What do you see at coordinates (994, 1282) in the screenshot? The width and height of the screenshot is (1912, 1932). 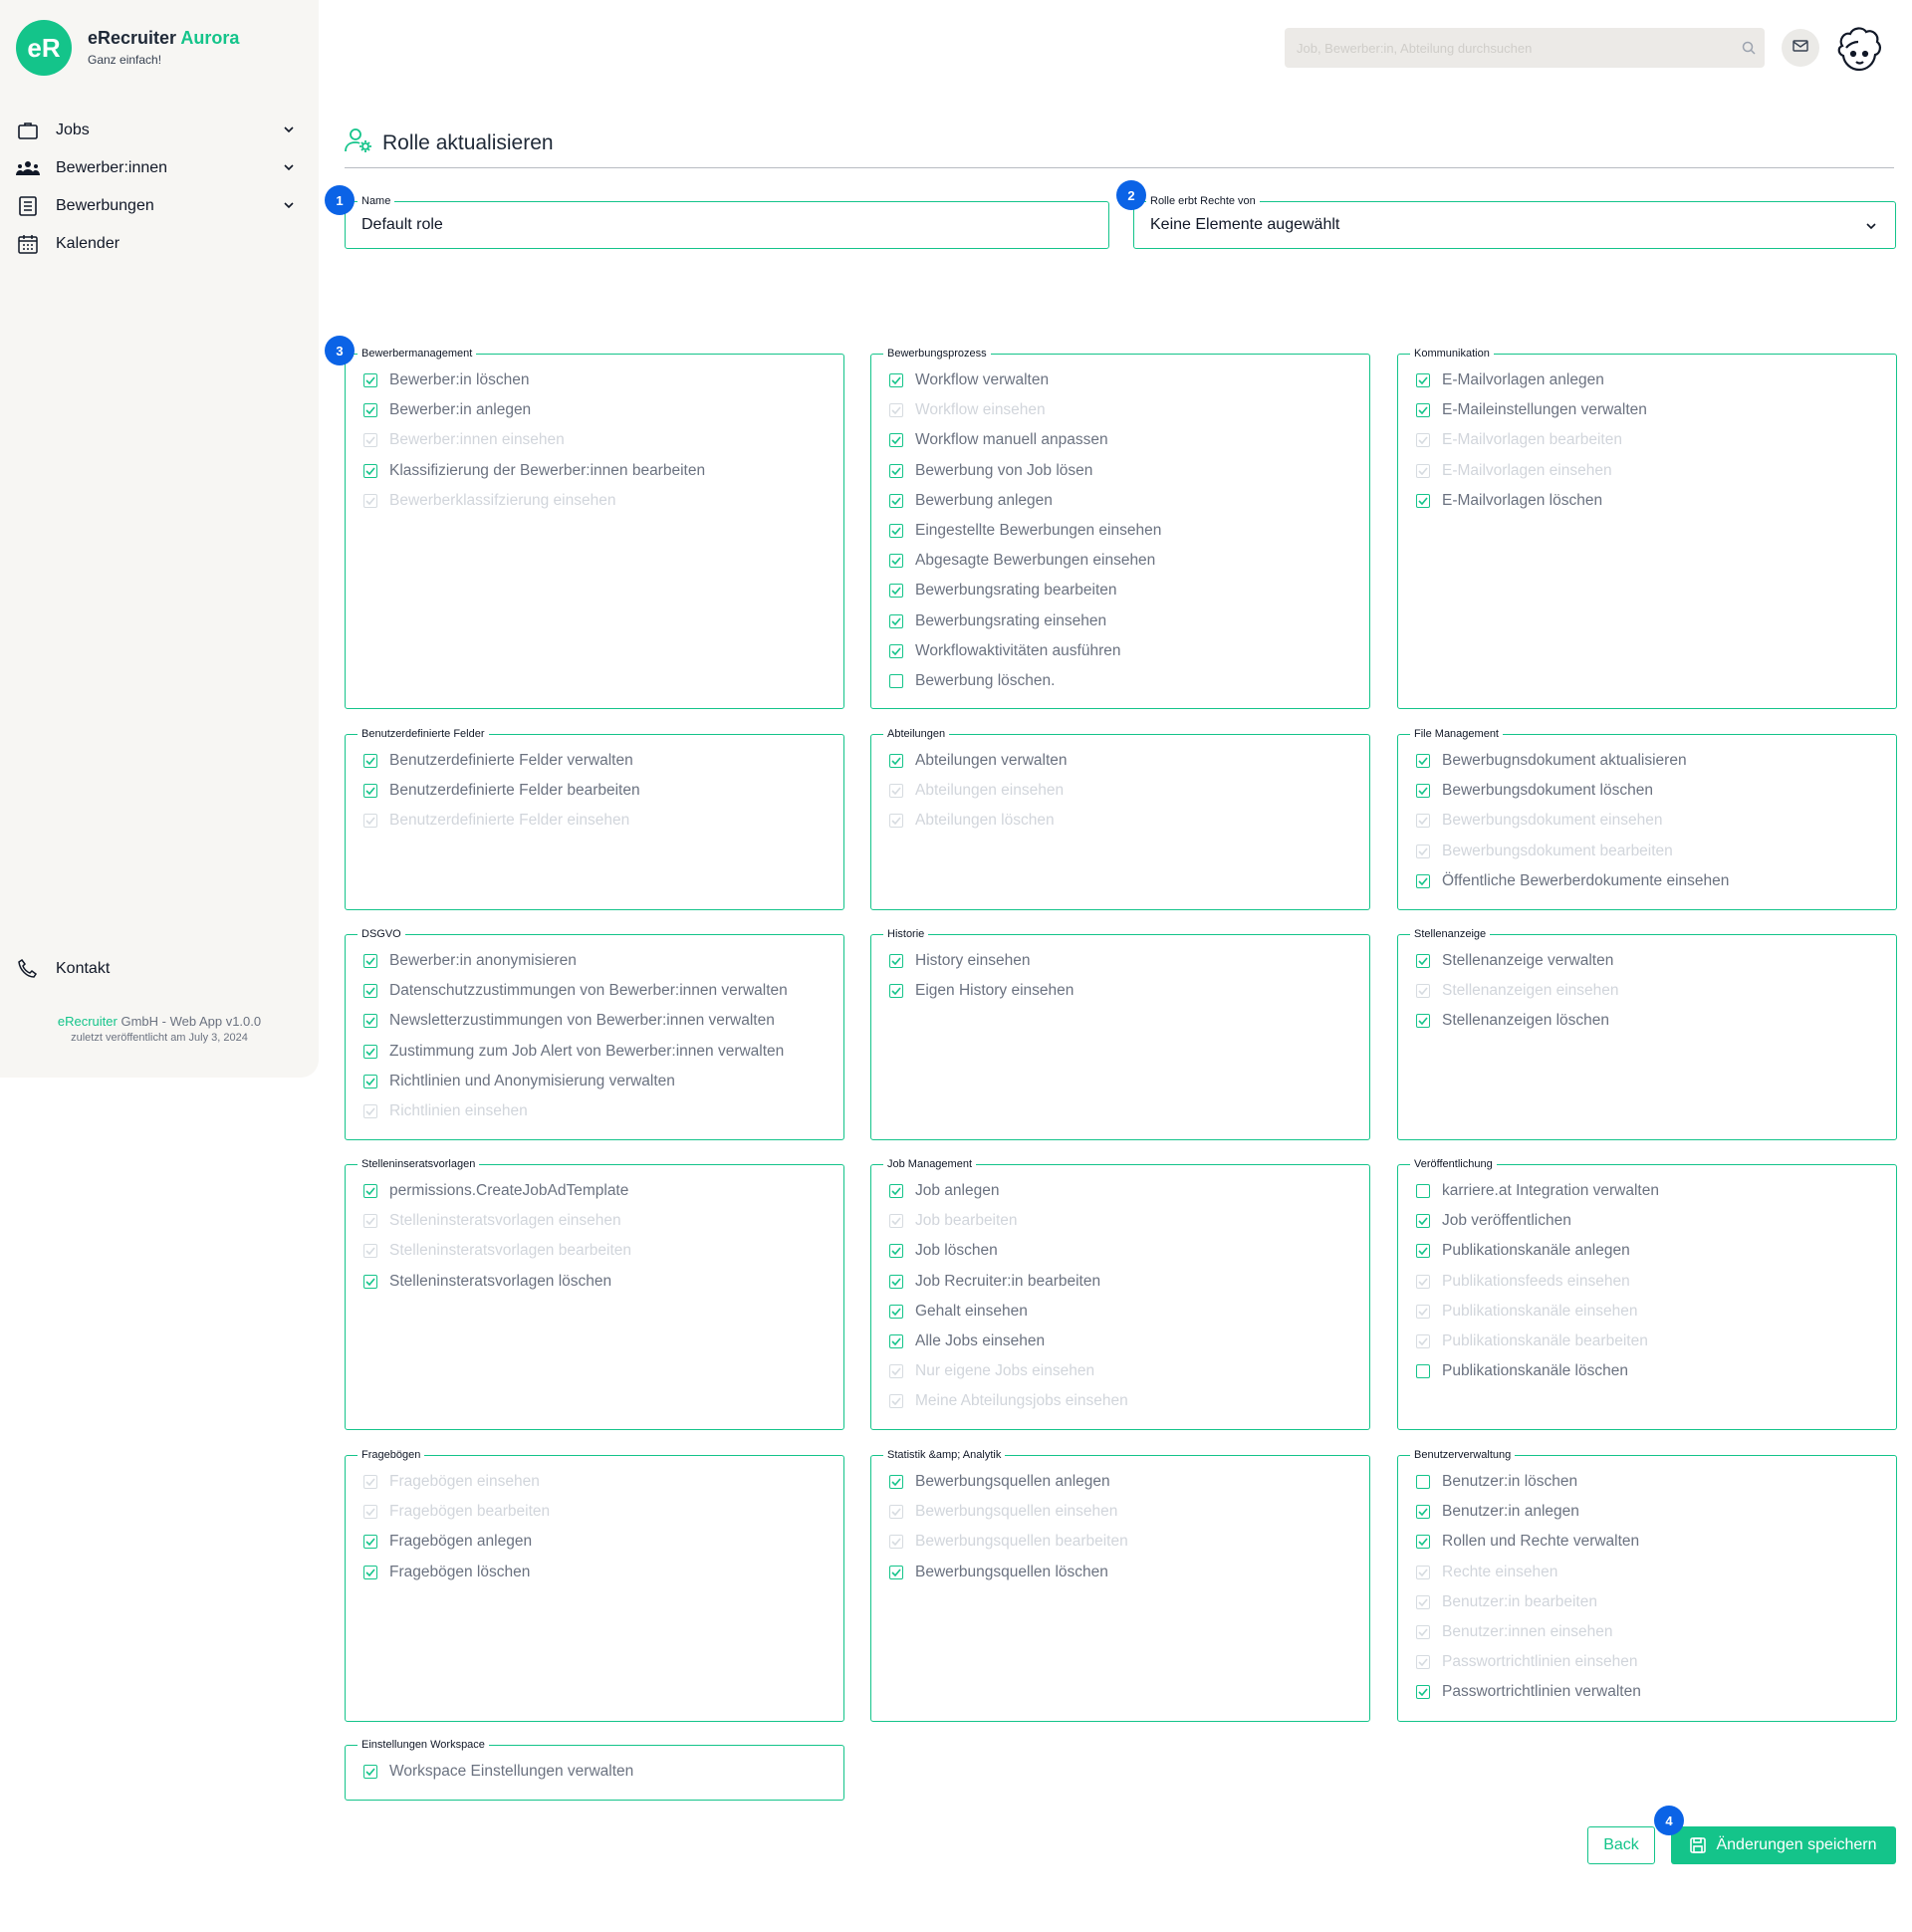 I see `permission-checkbox: Job Recruiter:in bearbeiten` at bounding box center [994, 1282].